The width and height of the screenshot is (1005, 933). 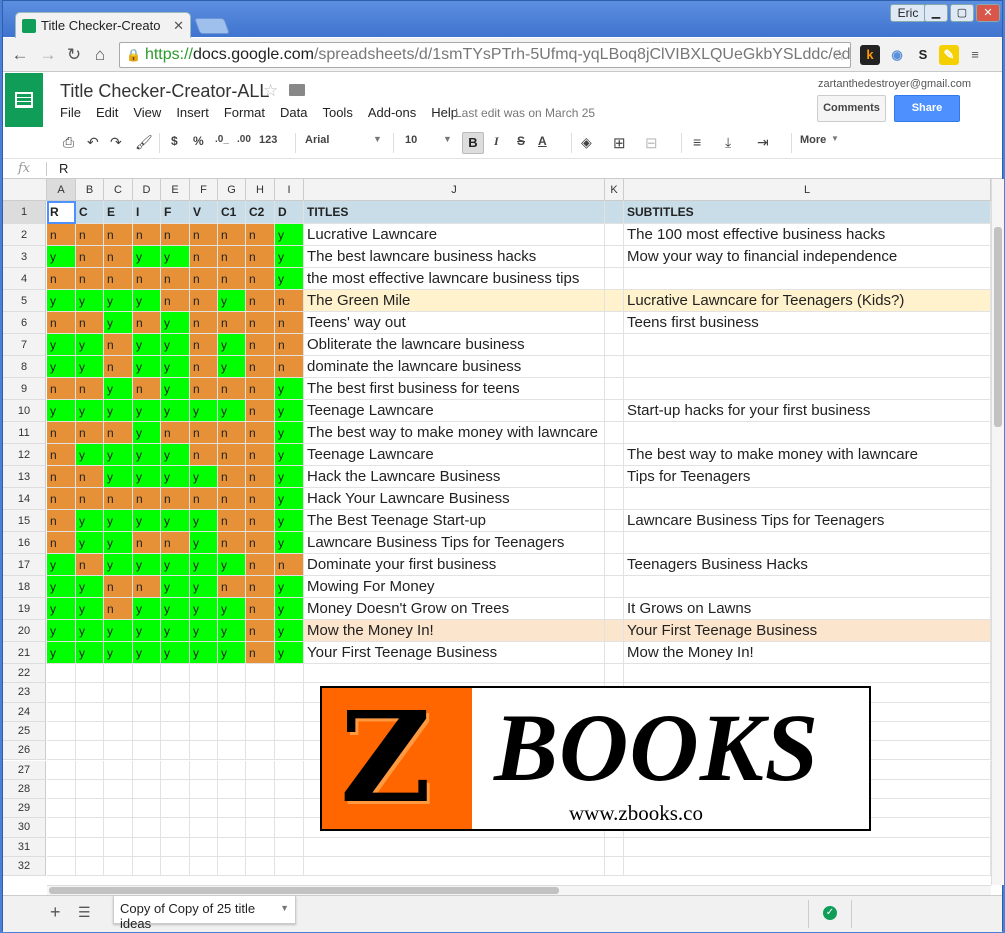 I want to click on row-header-29: 29, so click(x=24, y=809).